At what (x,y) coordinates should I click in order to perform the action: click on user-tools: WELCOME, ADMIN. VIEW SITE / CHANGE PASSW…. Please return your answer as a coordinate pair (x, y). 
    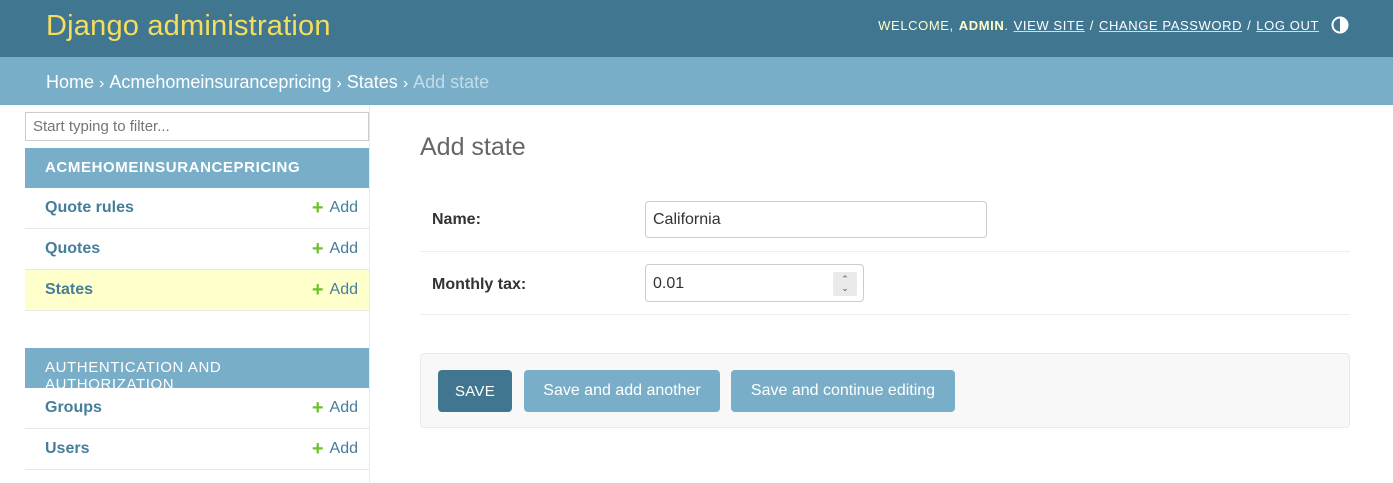
    Looking at the image, I should click on (1113, 25).